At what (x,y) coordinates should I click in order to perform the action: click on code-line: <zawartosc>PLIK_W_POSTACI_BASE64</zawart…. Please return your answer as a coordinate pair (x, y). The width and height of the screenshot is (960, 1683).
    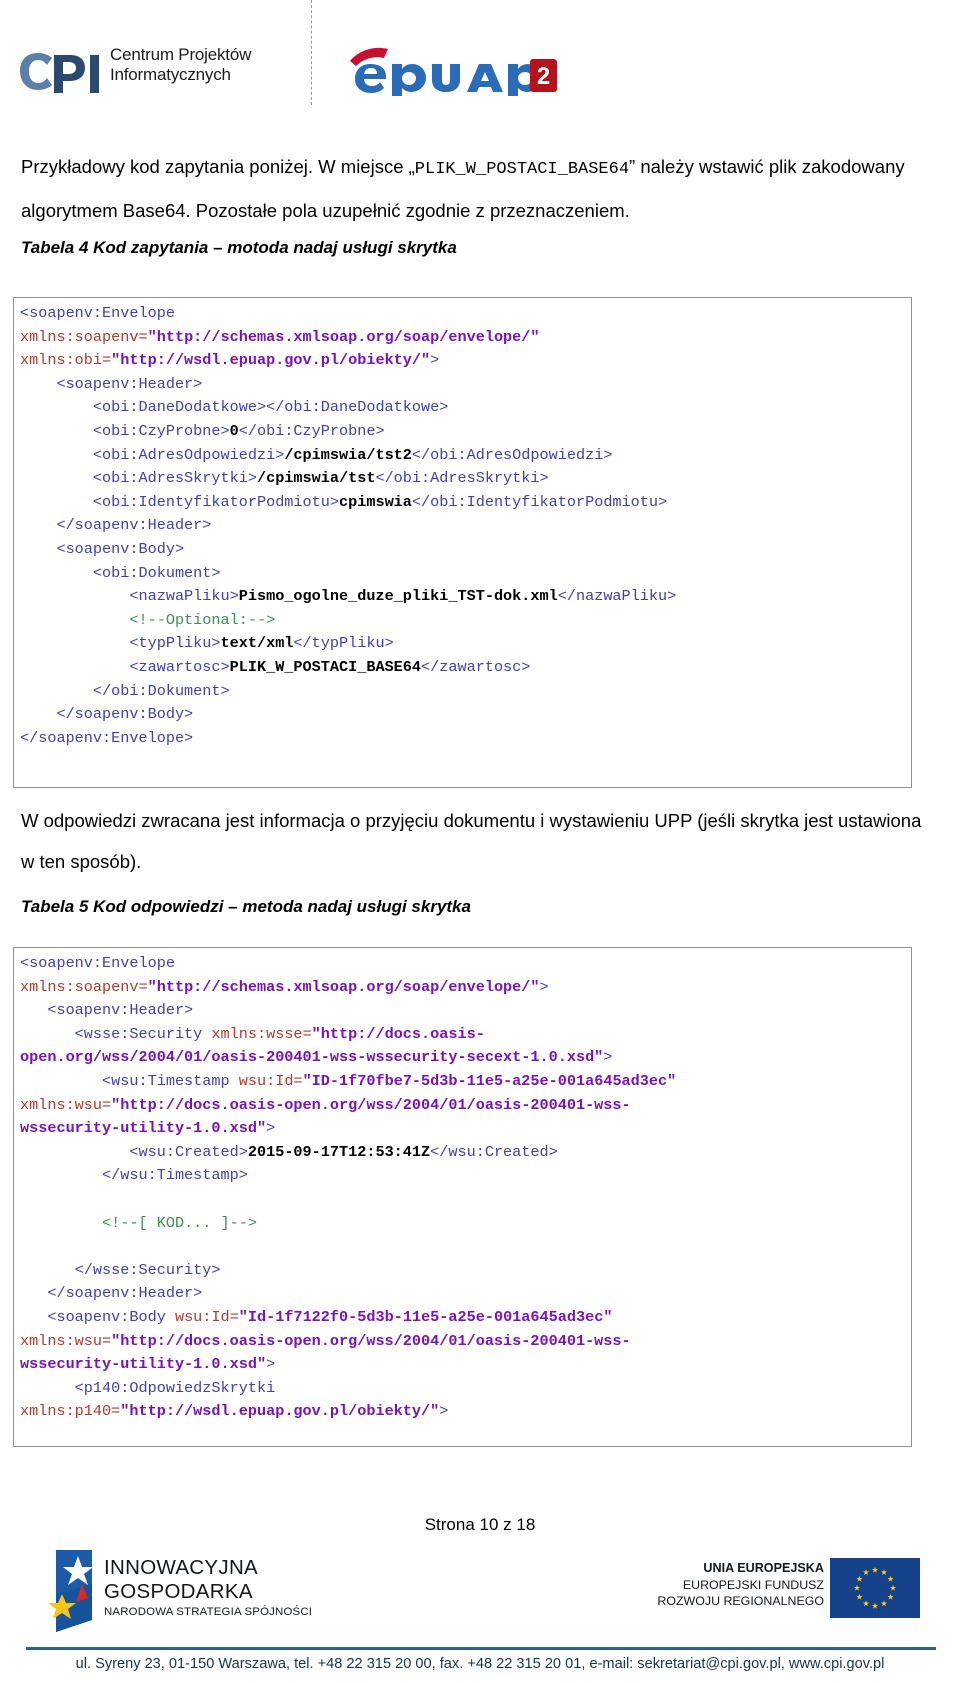
    Looking at the image, I should click on (463, 668).